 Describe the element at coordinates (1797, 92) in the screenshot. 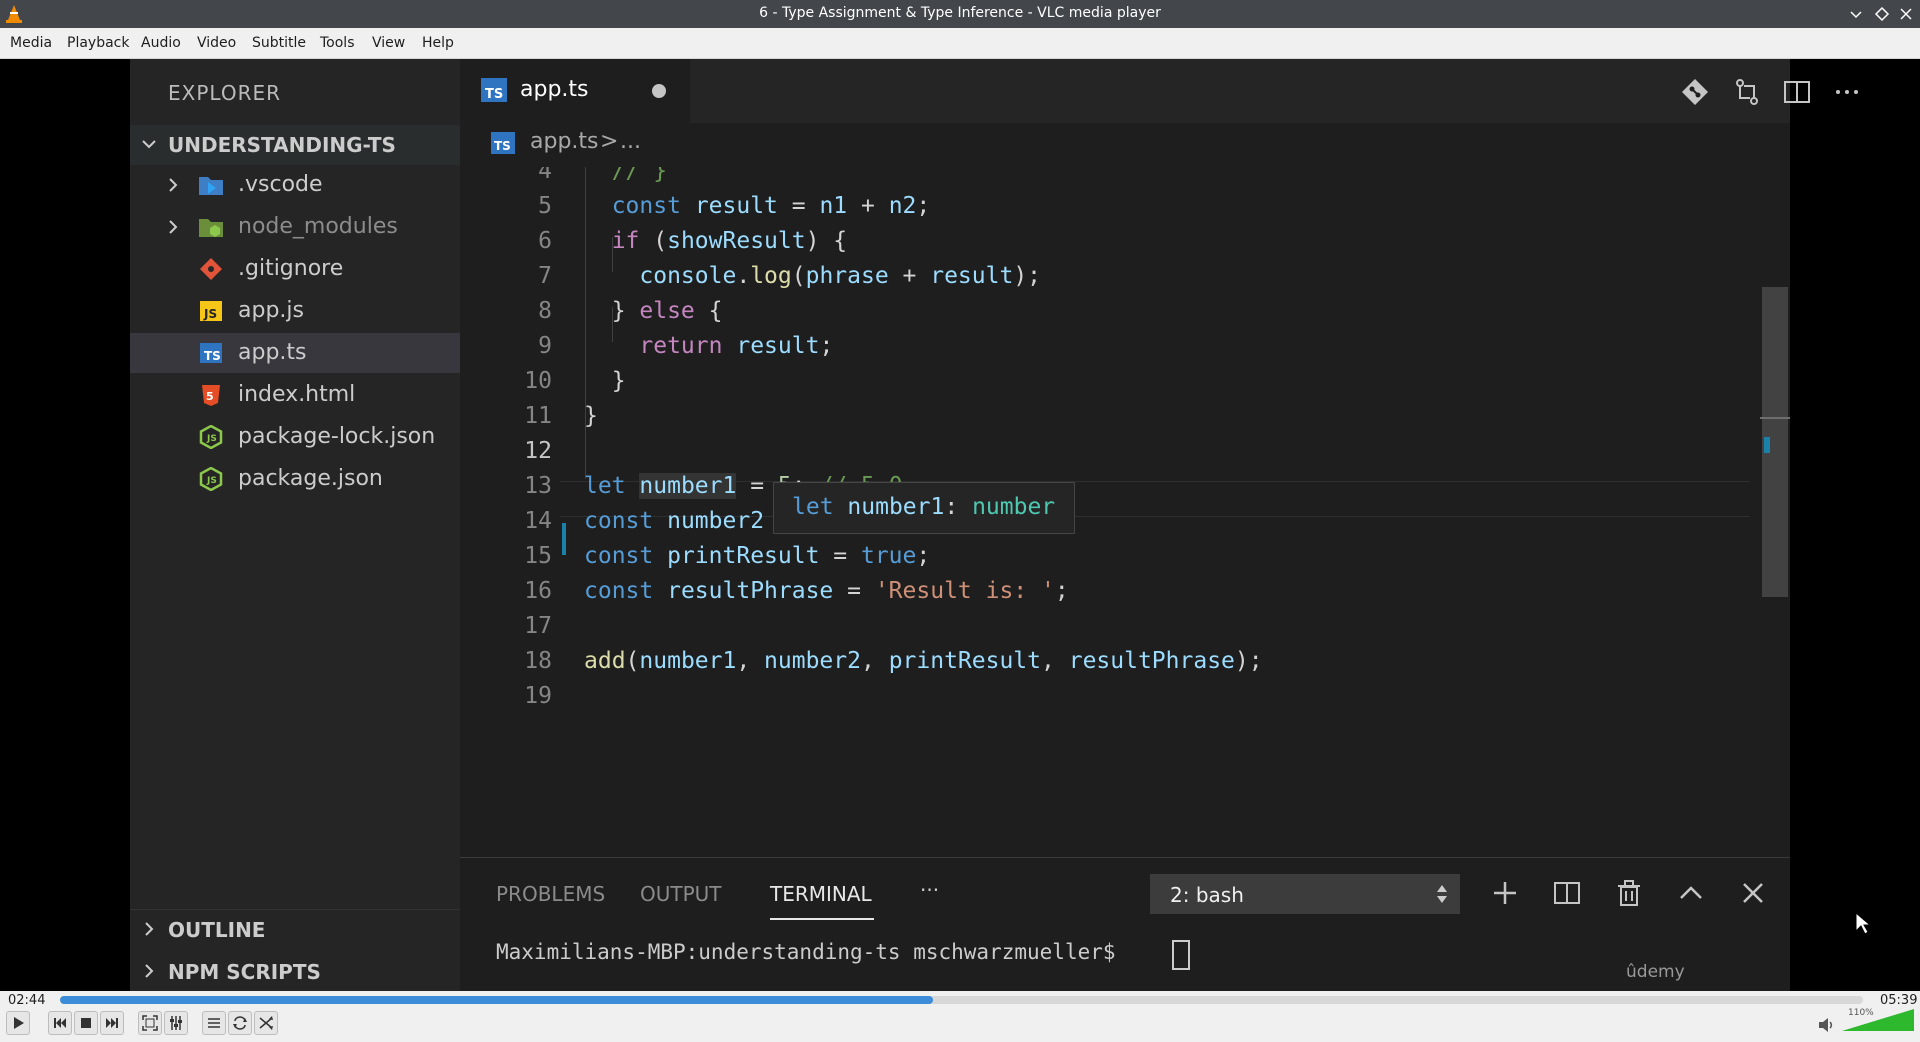

I see `split-editor-icon` at that location.